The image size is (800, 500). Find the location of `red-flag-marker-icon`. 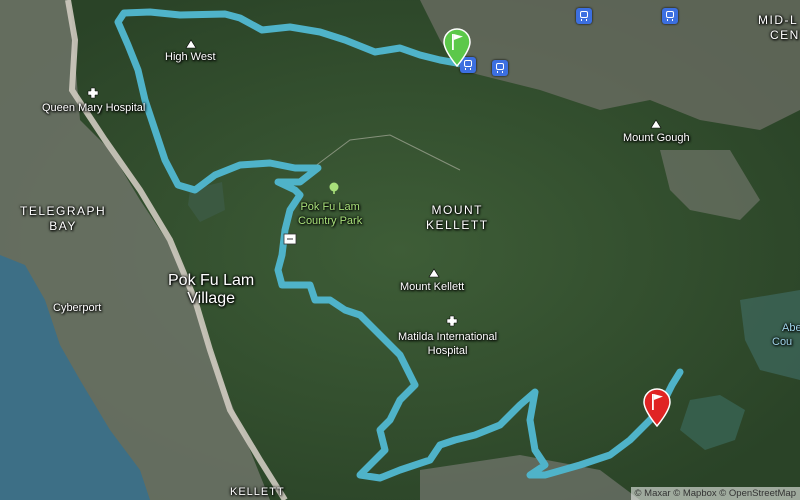

red-flag-marker-icon is located at coordinates (657, 407).